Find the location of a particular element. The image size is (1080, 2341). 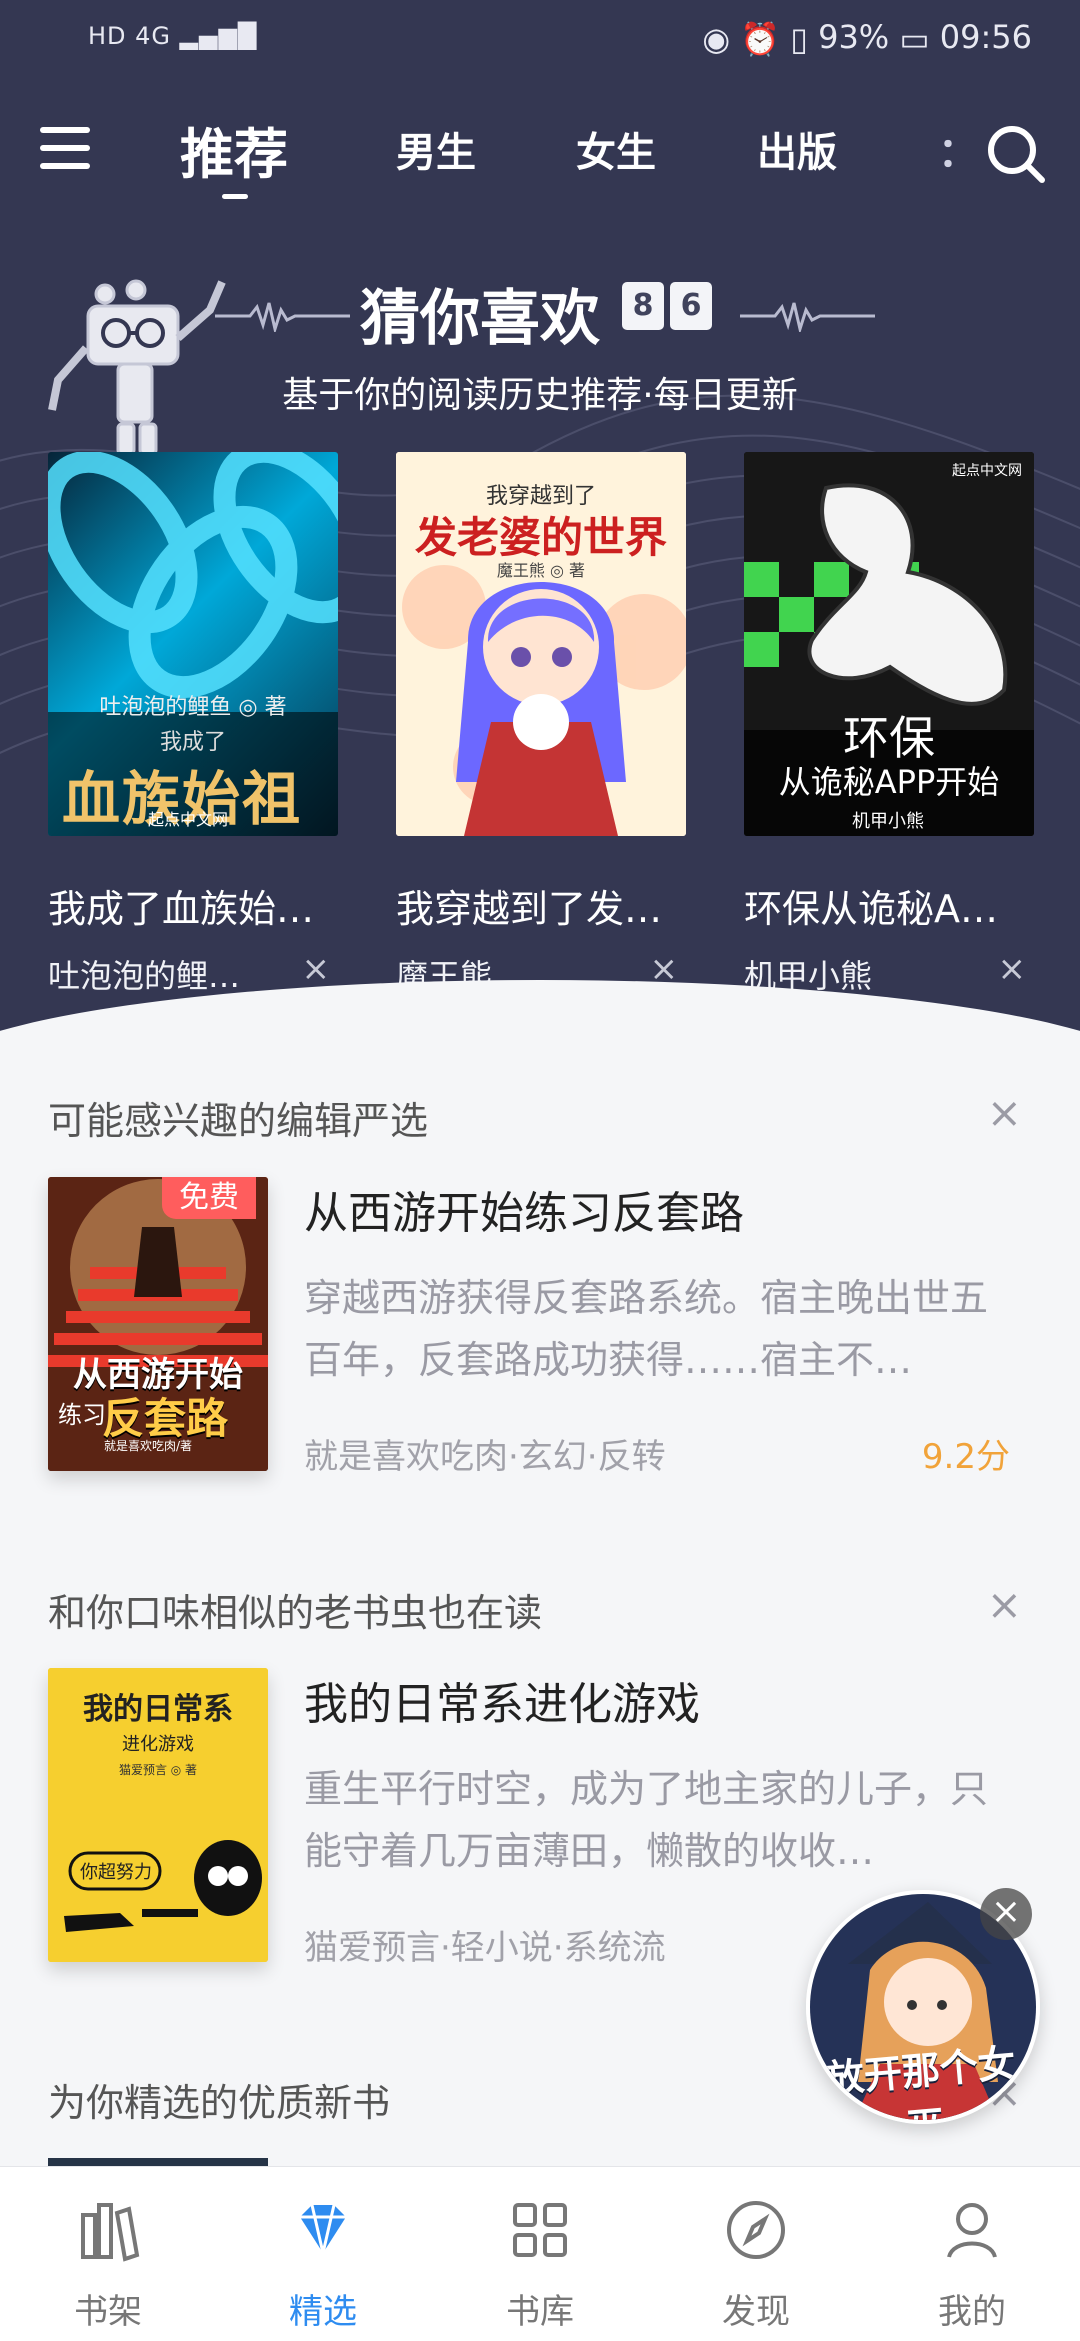

tab-male: 男生 is located at coordinates (436, 149).